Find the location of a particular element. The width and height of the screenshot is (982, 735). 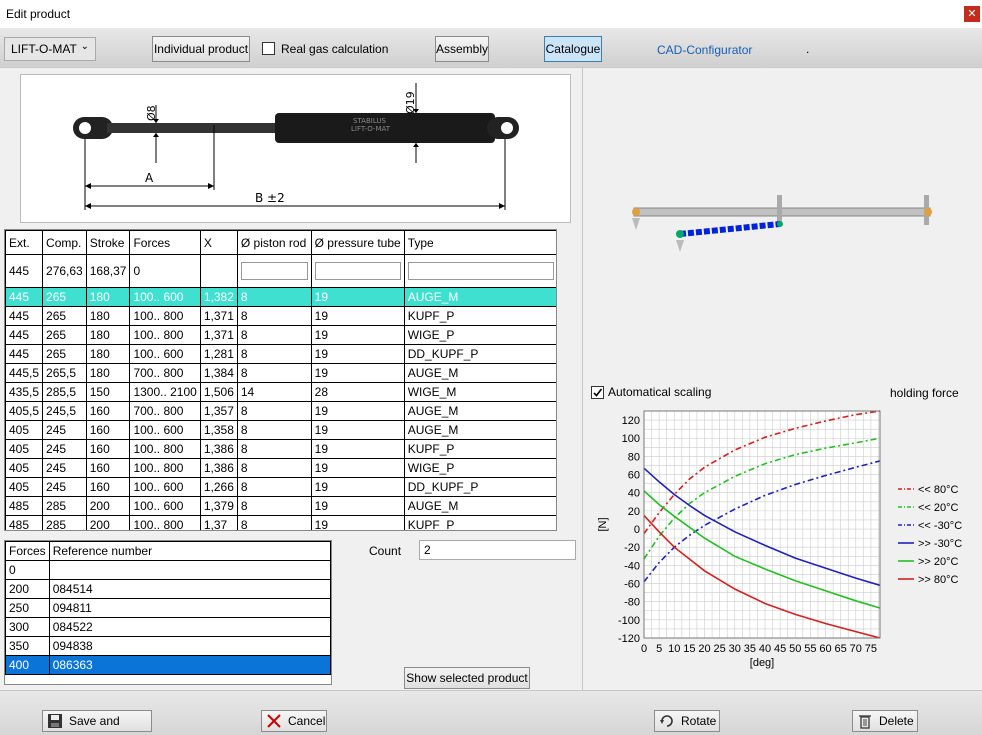

table-row: 405 245 160 100.. 800 1,386 8 19 WIGE_P is located at coordinates (280, 468).